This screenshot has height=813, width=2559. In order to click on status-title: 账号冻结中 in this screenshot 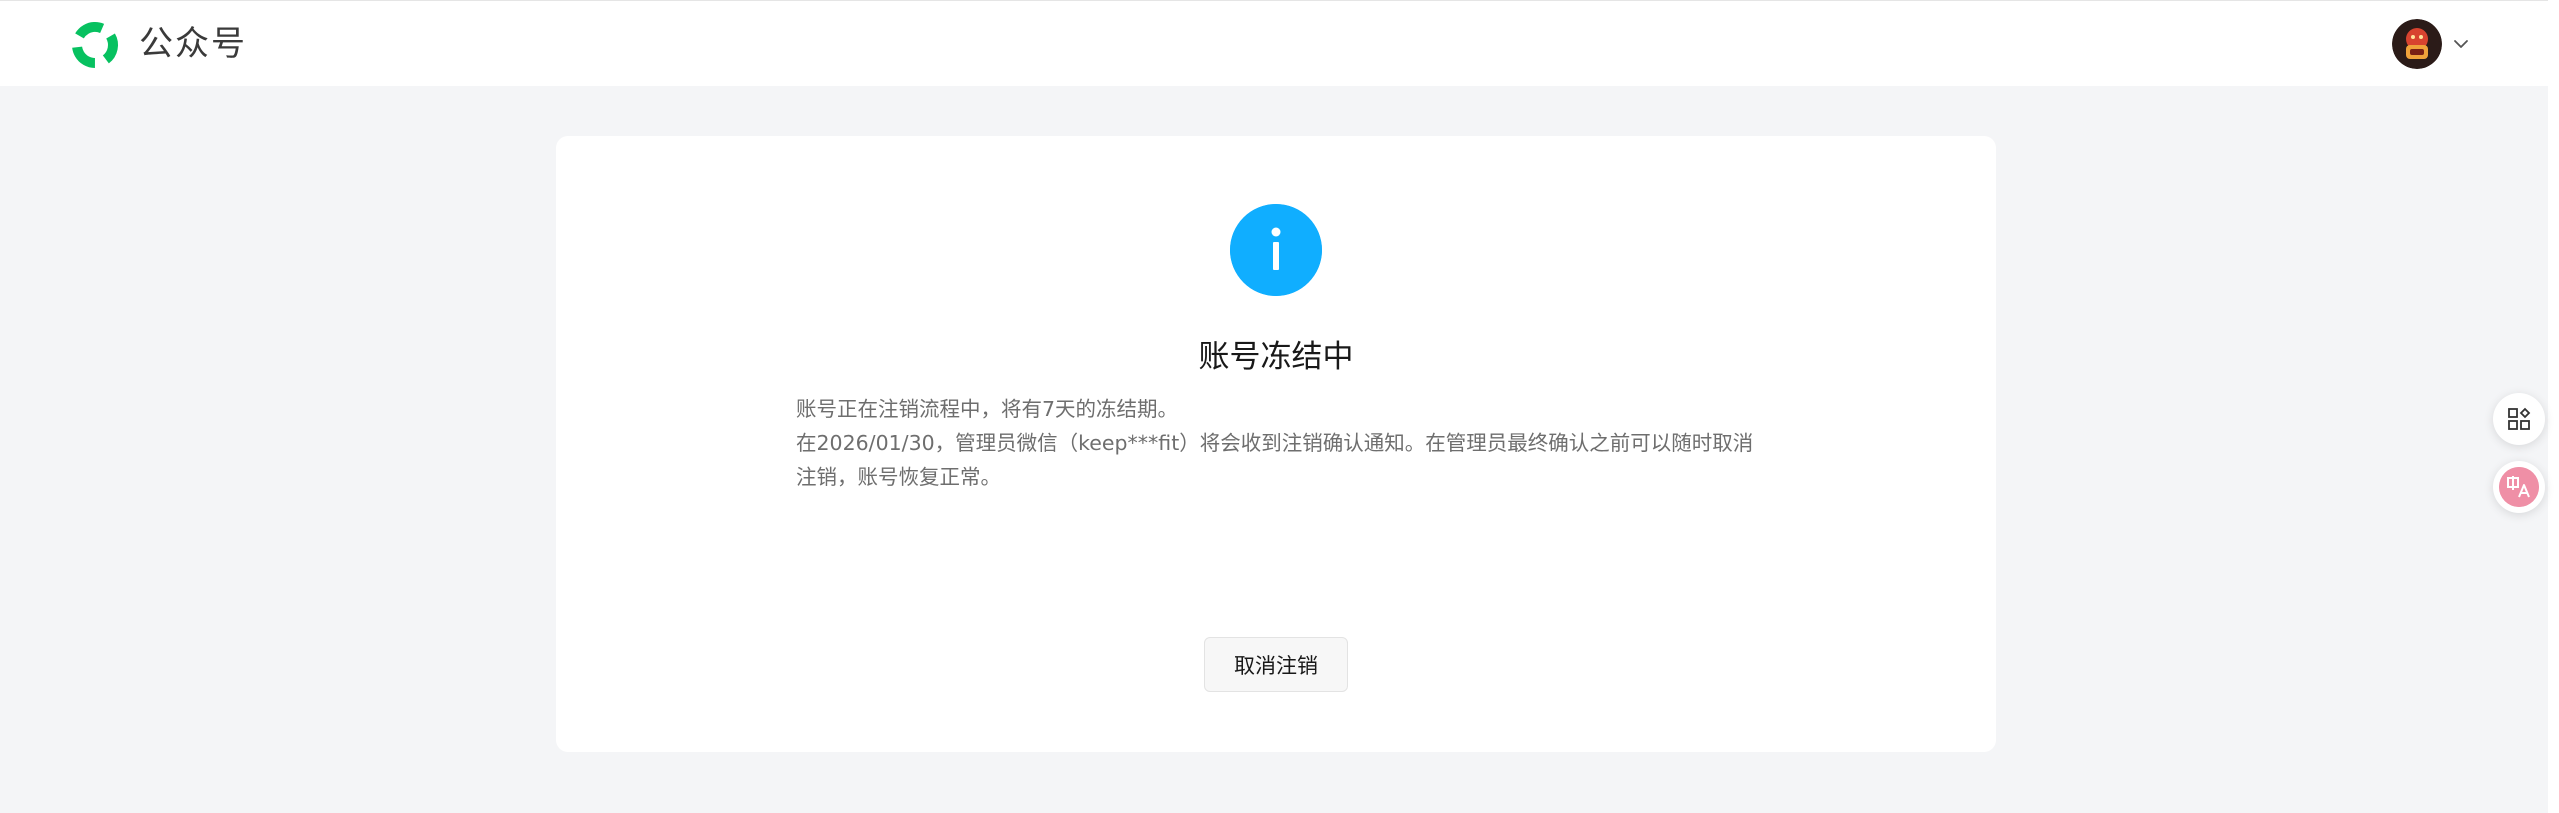, I will do `click(1276, 357)`.